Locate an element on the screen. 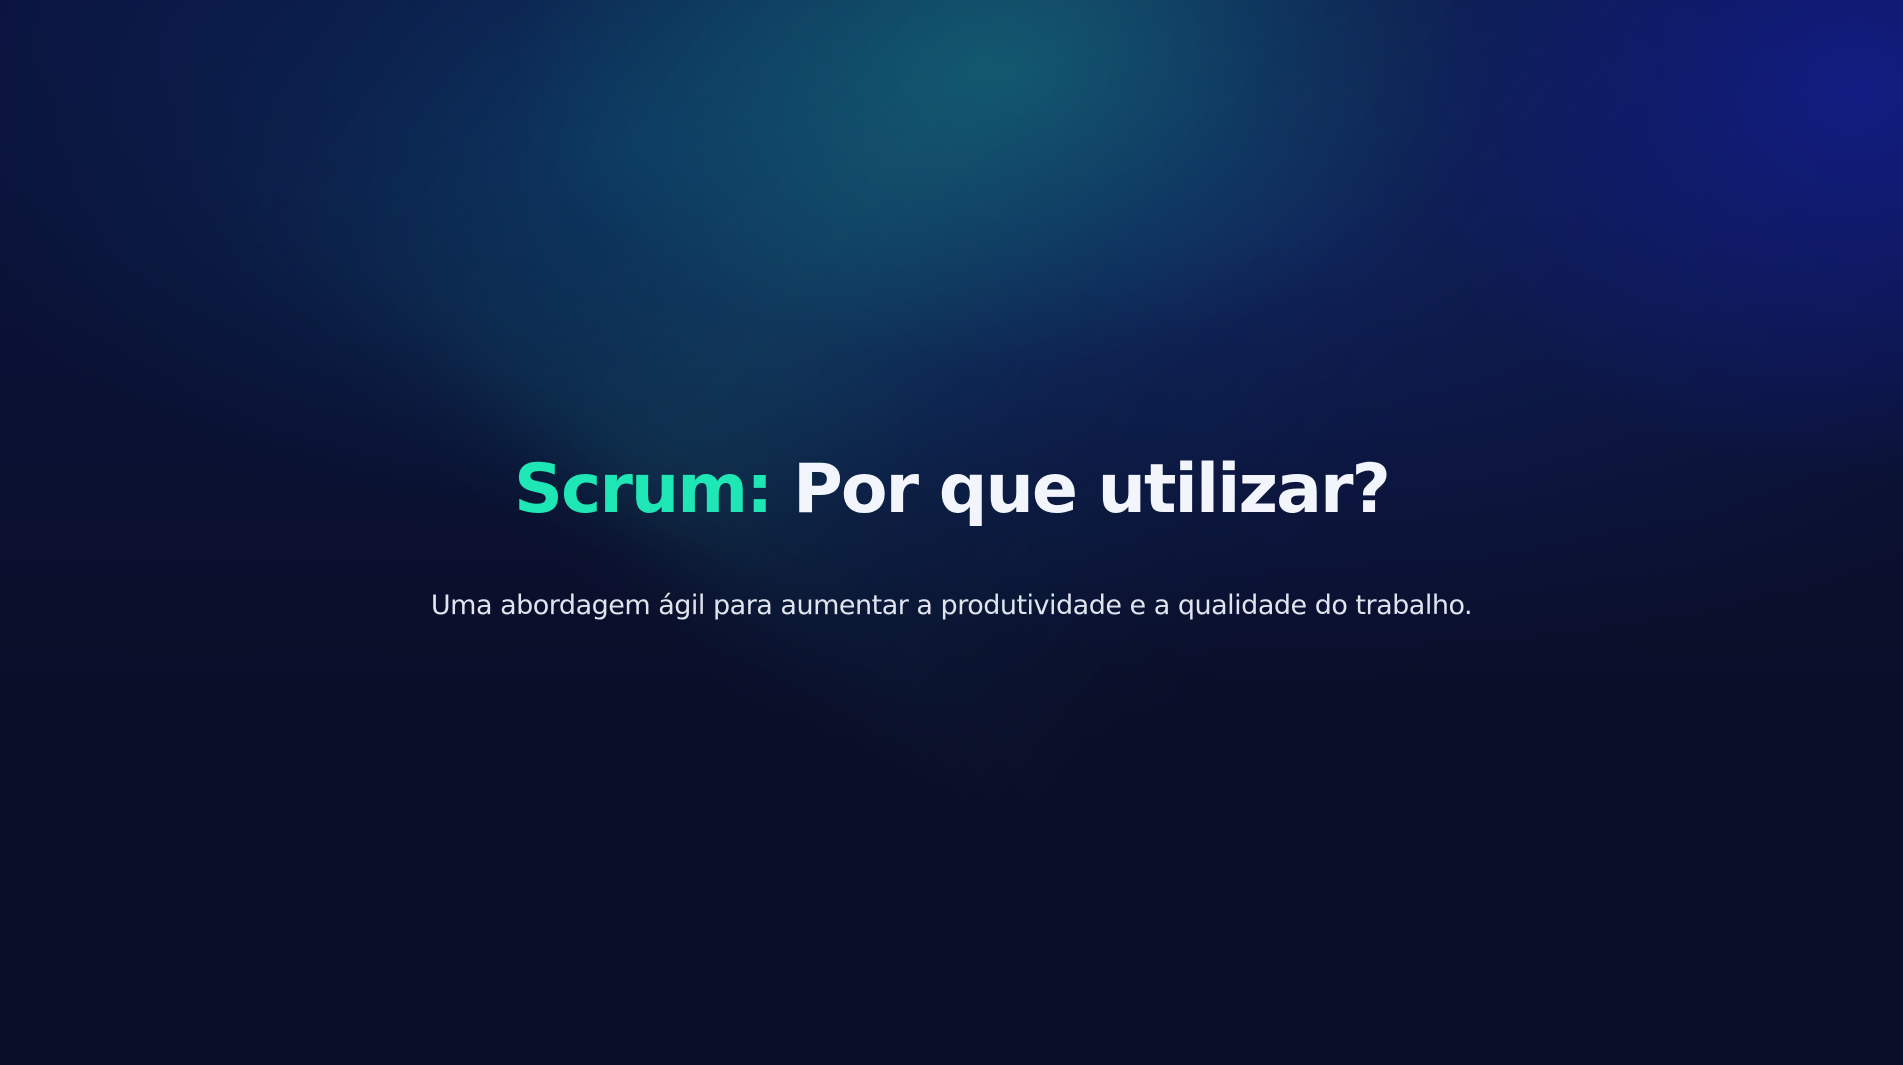 The image size is (1903, 1065). title-accent: Scrum: is located at coordinates (643, 489).